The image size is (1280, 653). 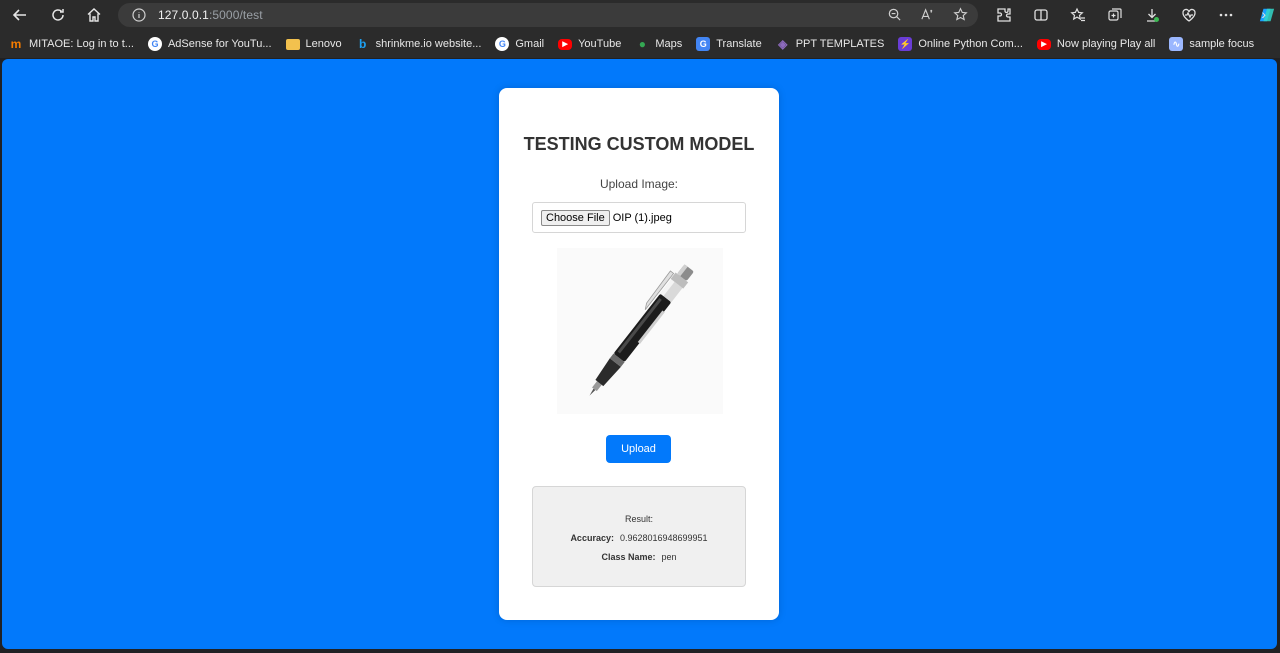 I want to click on bookmark-label: YouTube, so click(x=600, y=44).